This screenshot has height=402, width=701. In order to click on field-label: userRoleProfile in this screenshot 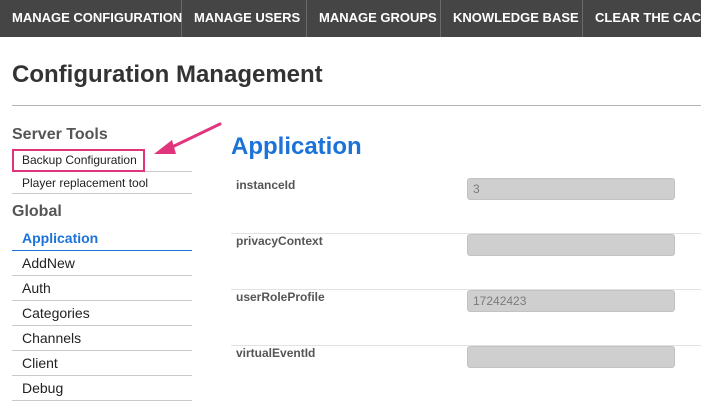, I will do `click(280, 297)`.